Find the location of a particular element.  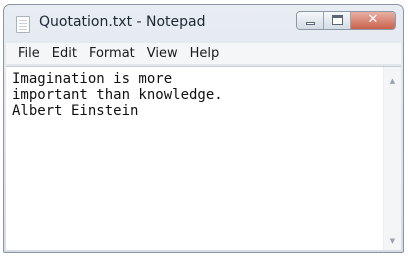

close-icon: ✕ is located at coordinates (373, 19).